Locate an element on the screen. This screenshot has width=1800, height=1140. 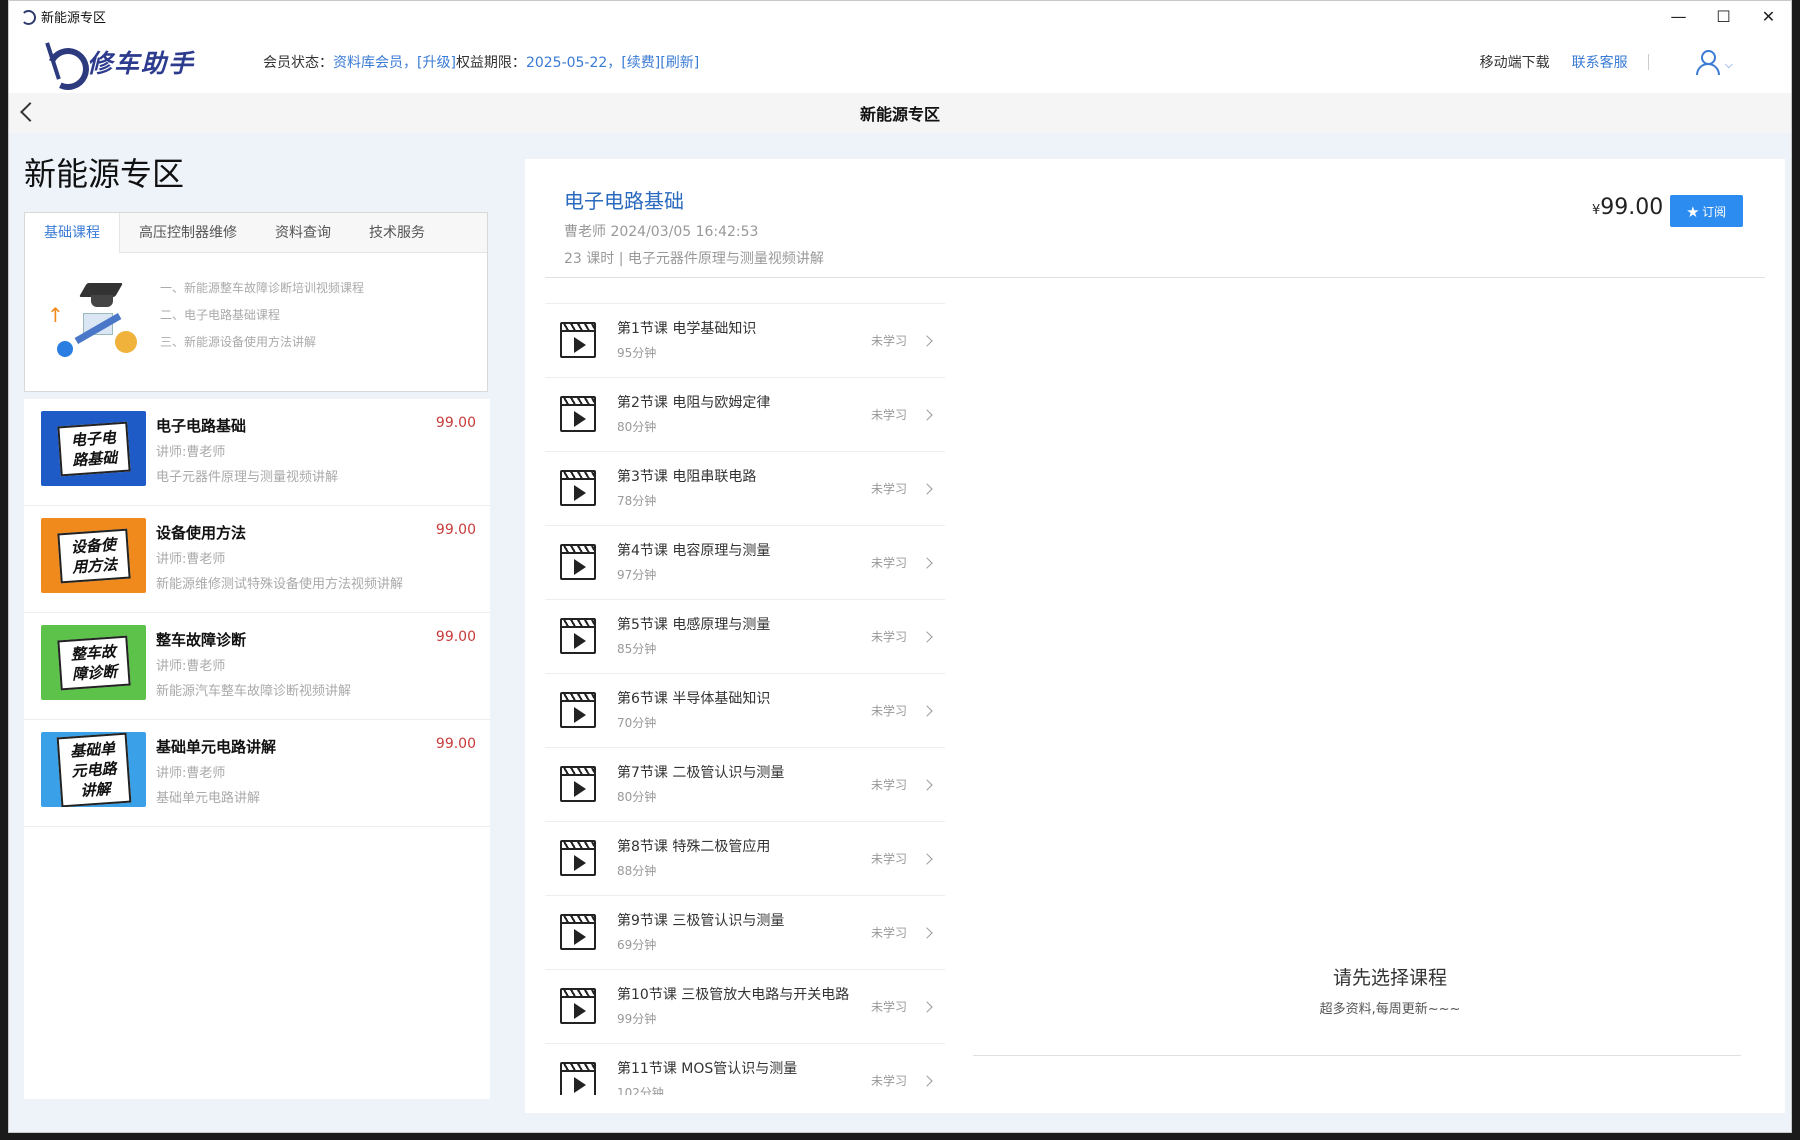
lesson-name: 第10节课 三极管放大电路与开关电路 is located at coordinates (733, 995).